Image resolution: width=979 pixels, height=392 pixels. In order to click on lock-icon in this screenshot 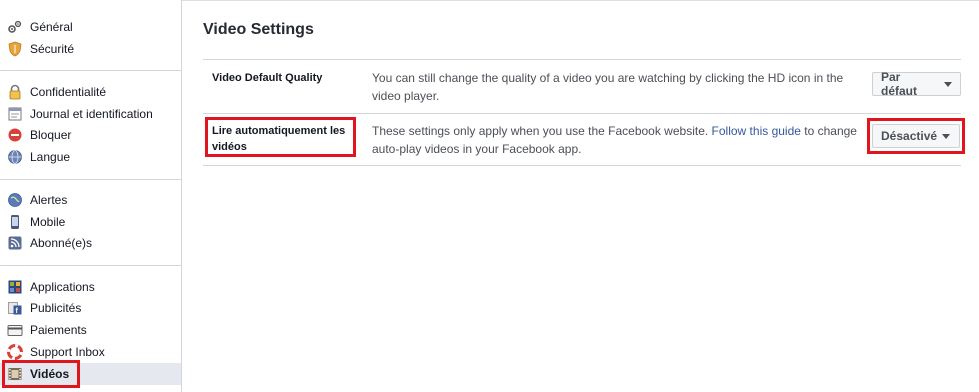, I will do `click(15, 92)`.